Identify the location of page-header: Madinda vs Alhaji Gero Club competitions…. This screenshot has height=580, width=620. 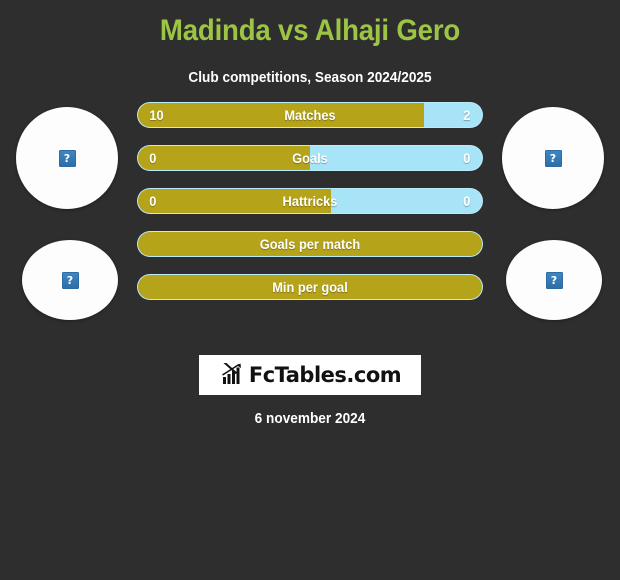
(310, 43).